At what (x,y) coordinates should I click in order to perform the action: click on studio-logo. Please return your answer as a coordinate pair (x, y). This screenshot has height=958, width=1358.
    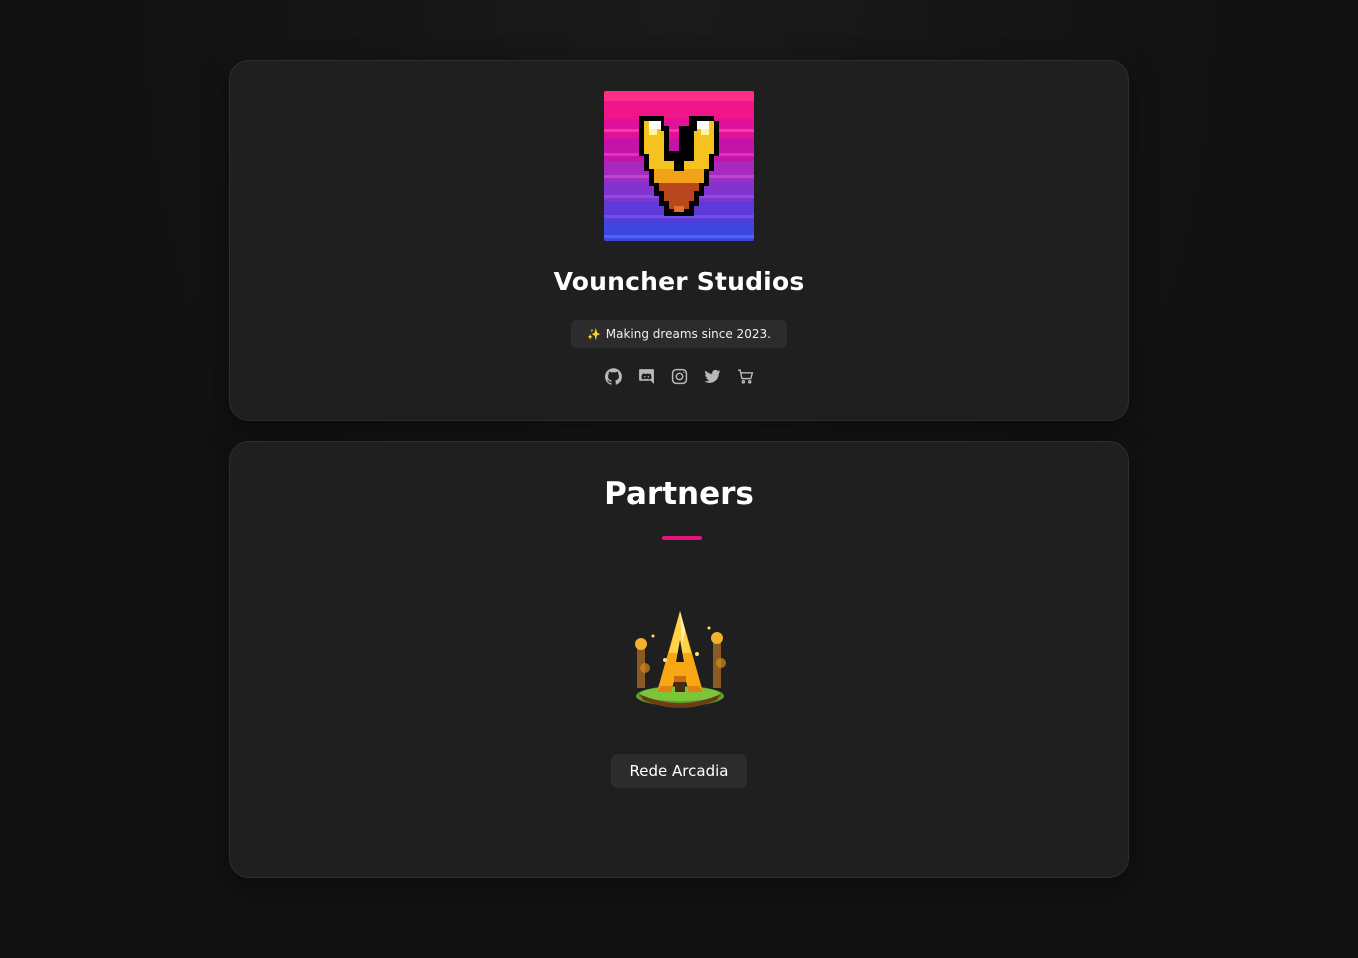
    Looking at the image, I should click on (679, 166).